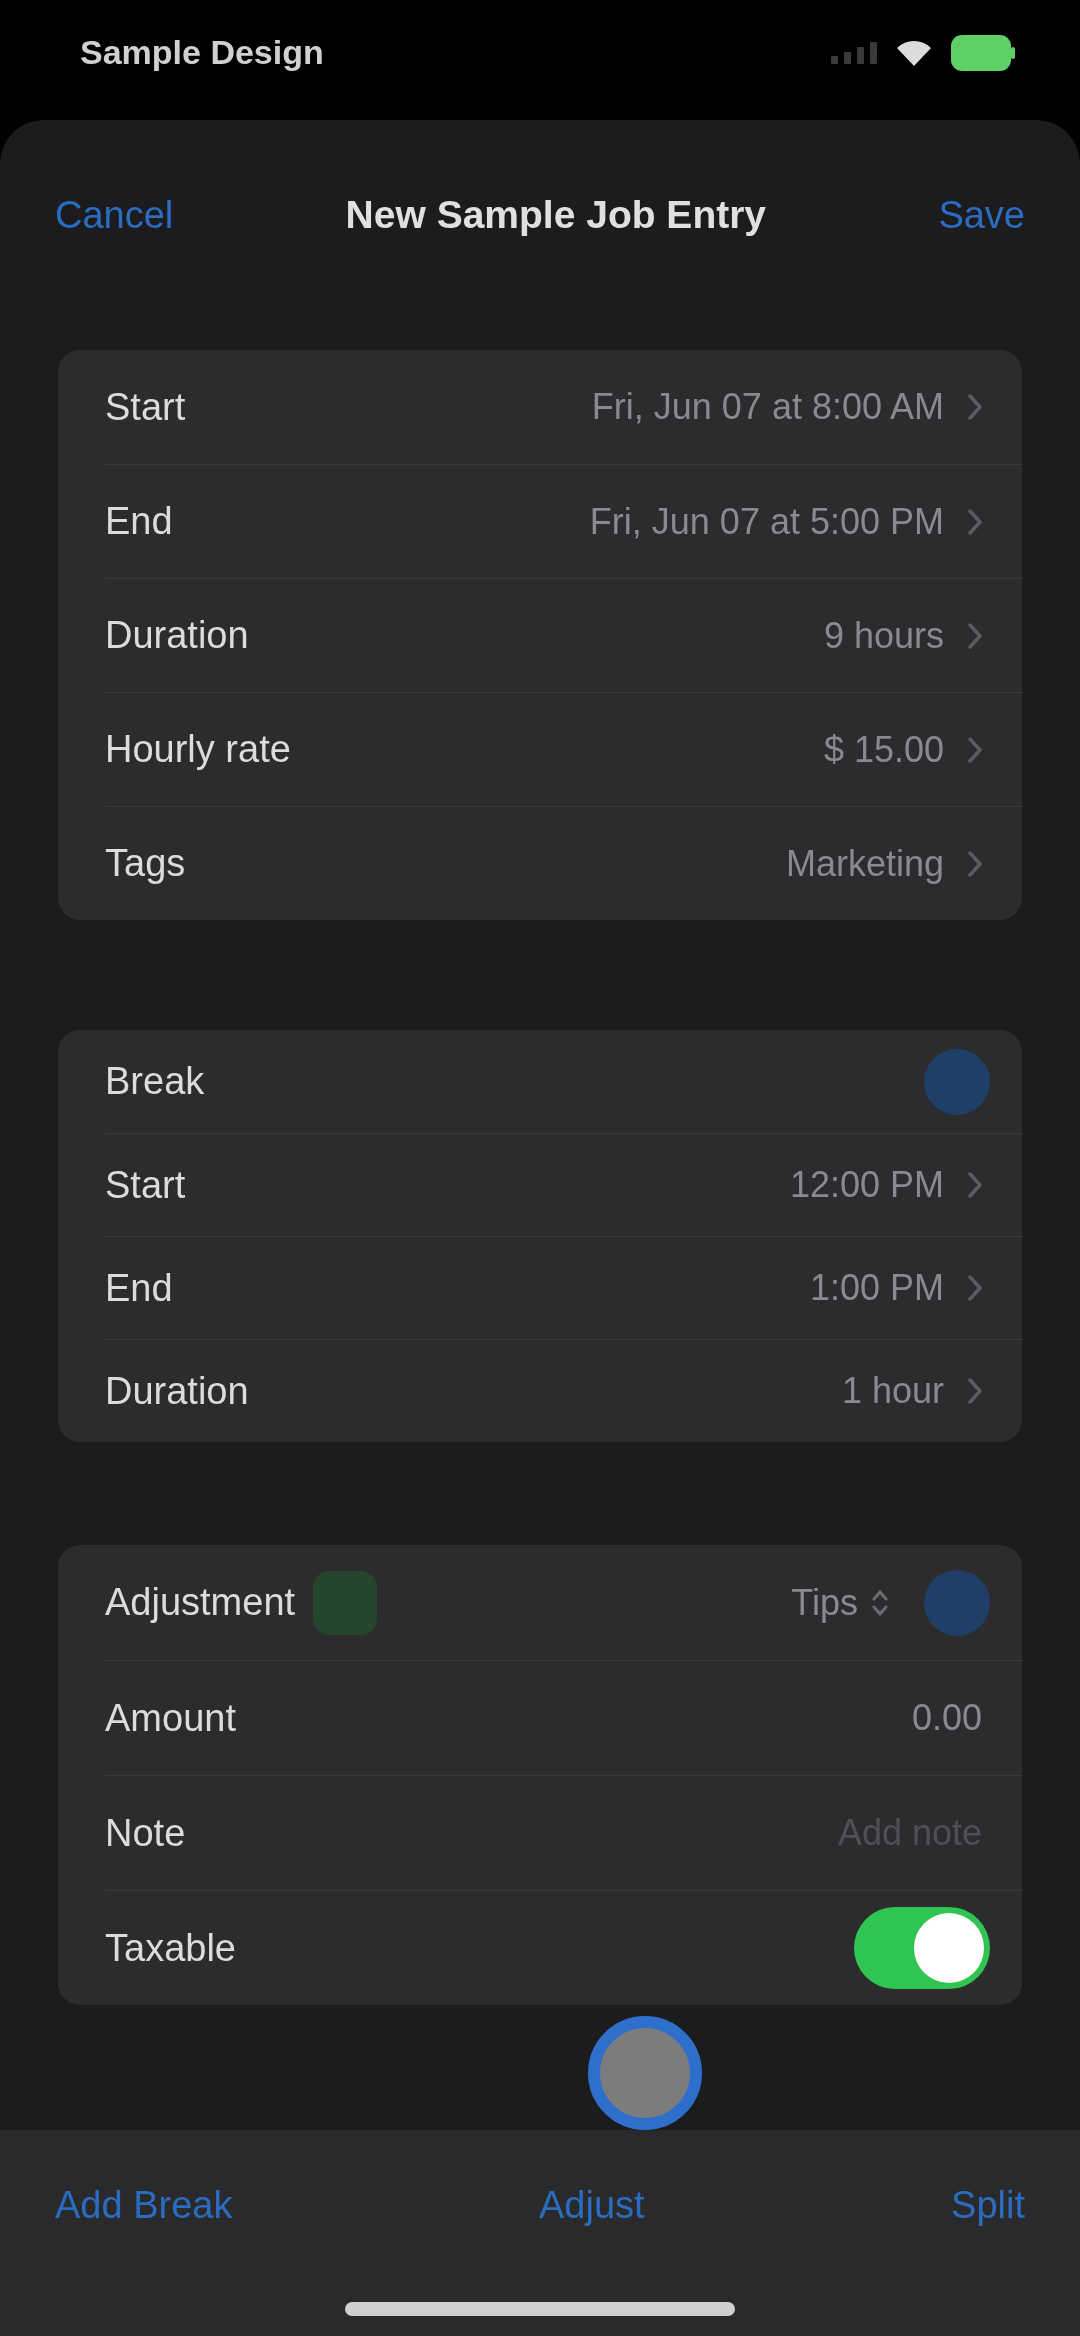 This screenshot has width=1080, height=2336. I want to click on signal-icon, so click(854, 53).